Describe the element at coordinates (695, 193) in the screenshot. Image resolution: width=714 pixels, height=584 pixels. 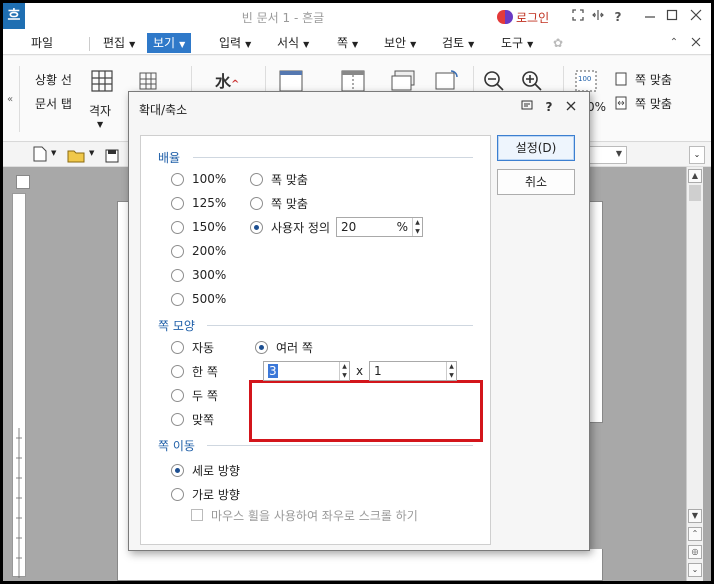
I see `scroll-thumb` at that location.